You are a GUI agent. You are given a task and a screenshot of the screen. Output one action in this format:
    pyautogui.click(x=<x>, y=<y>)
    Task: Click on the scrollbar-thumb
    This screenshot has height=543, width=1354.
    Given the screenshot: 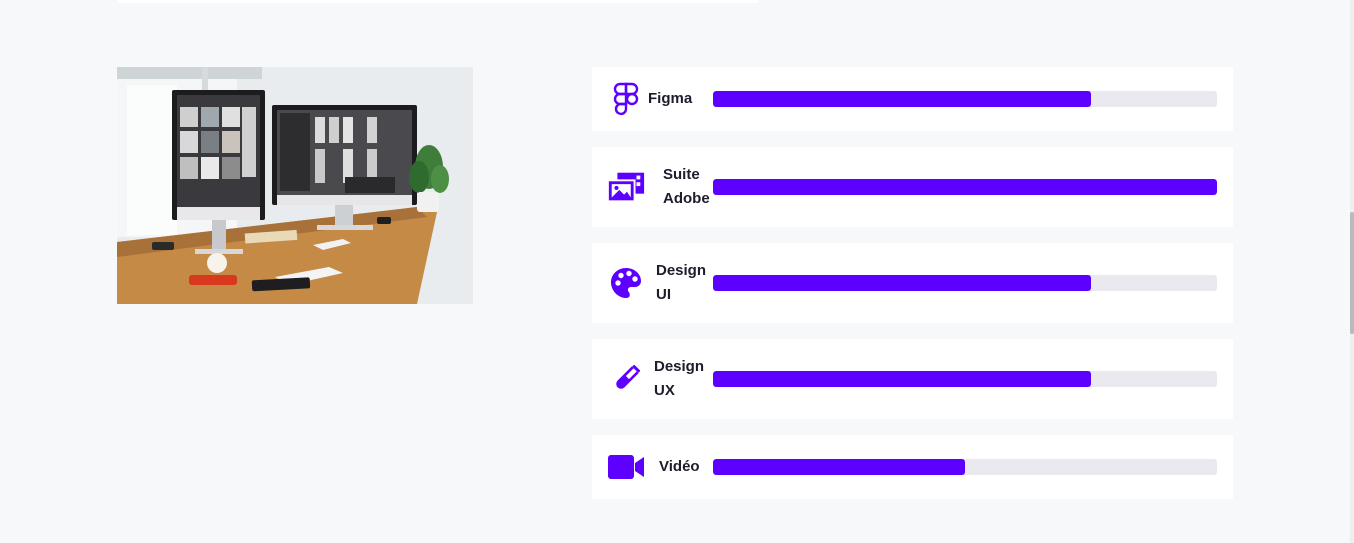 What is the action you would take?
    pyautogui.click(x=1352, y=273)
    